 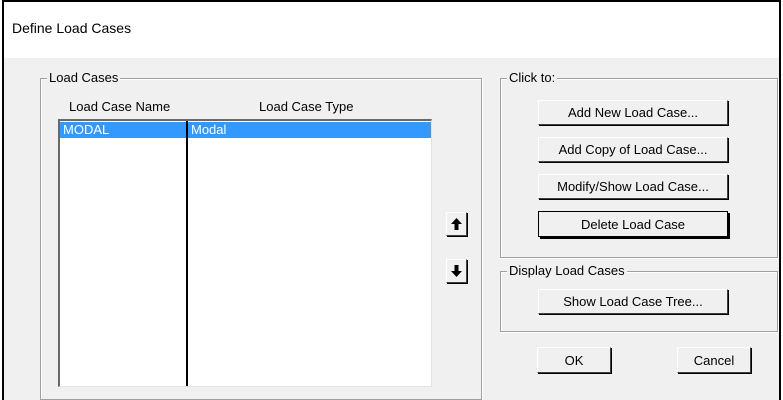 What do you see at coordinates (633, 224) in the screenshot?
I see `delete-load-case-button: Delete Load Case` at bounding box center [633, 224].